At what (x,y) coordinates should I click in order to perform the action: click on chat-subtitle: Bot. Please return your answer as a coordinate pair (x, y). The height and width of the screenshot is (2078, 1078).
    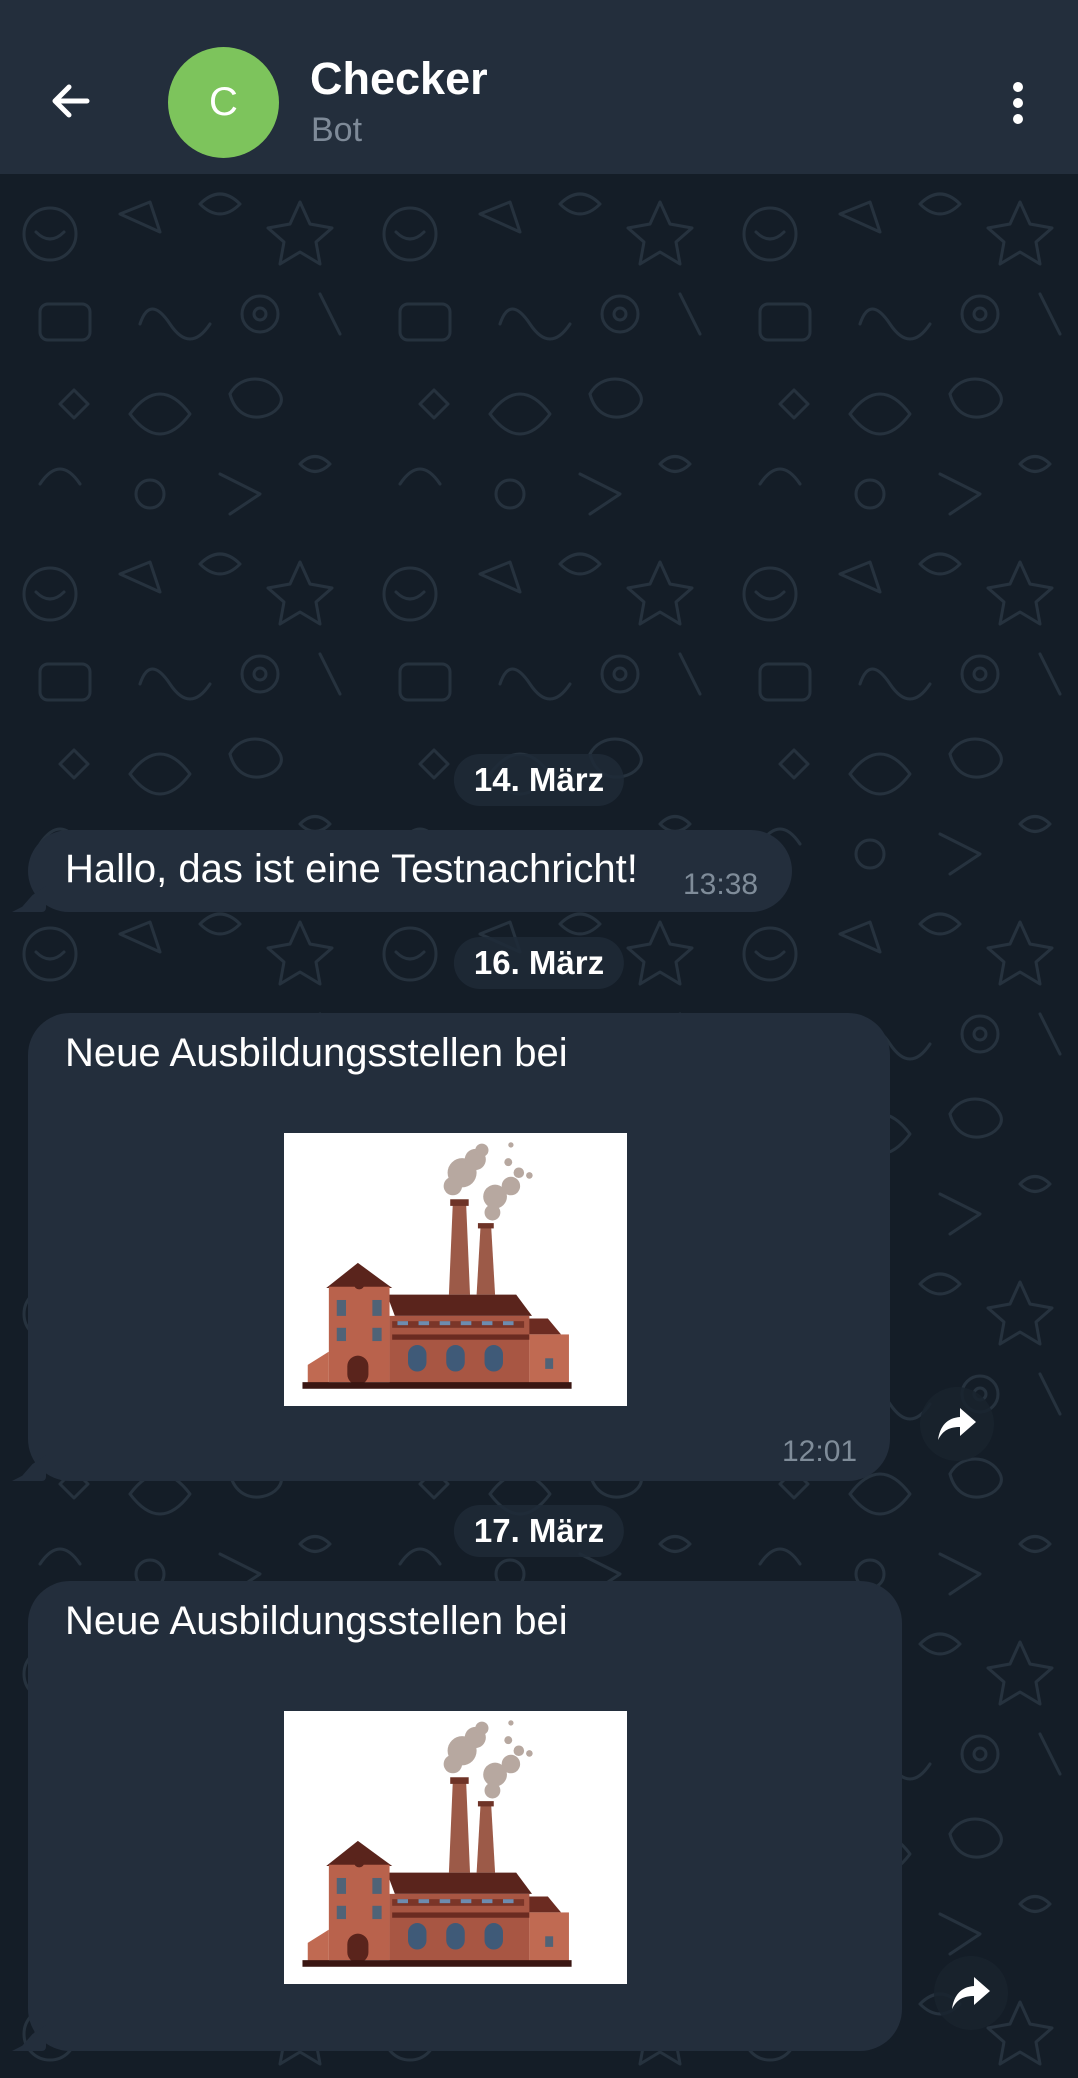
    Looking at the image, I should click on (337, 130).